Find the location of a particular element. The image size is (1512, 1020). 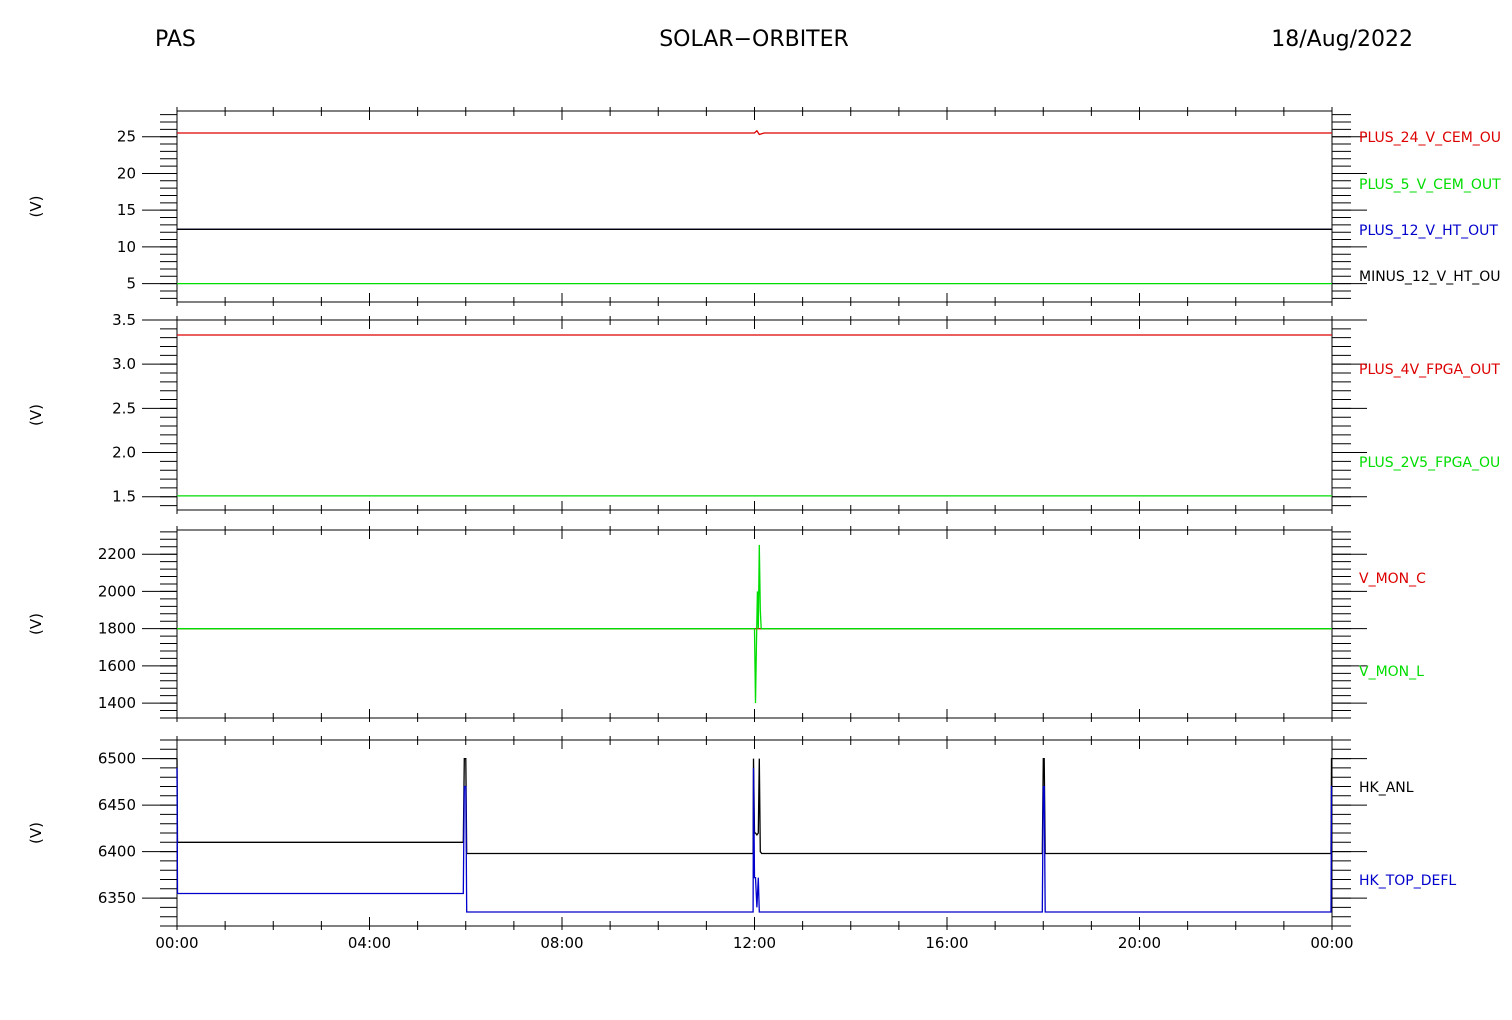

y-tick-label: 20 is located at coordinates (126, 173).